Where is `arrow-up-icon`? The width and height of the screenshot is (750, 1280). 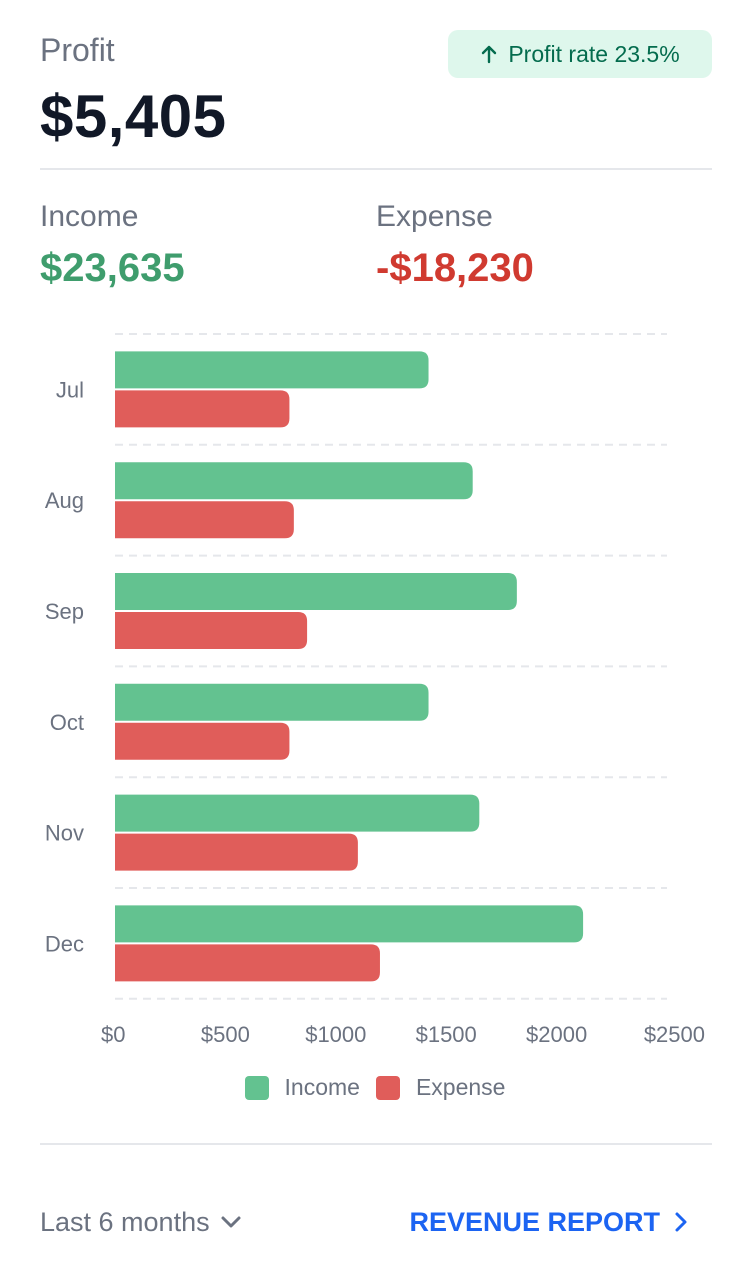 arrow-up-icon is located at coordinates (489, 54).